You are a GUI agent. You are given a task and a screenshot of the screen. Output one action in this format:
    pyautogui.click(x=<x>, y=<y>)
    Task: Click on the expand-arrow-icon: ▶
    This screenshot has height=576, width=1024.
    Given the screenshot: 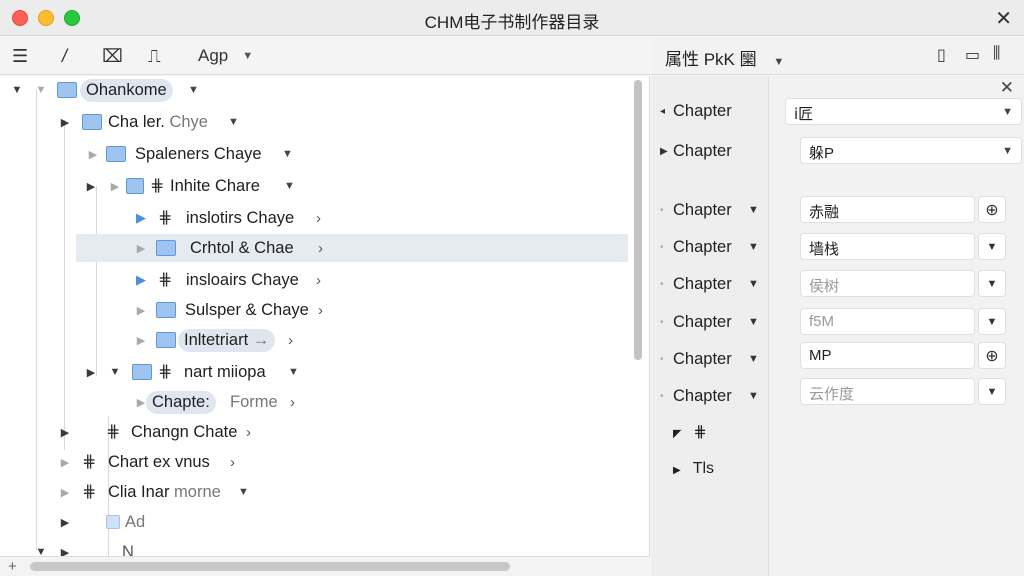 What is the action you would take?
    pyautogui.click(x=664, y=151)
    